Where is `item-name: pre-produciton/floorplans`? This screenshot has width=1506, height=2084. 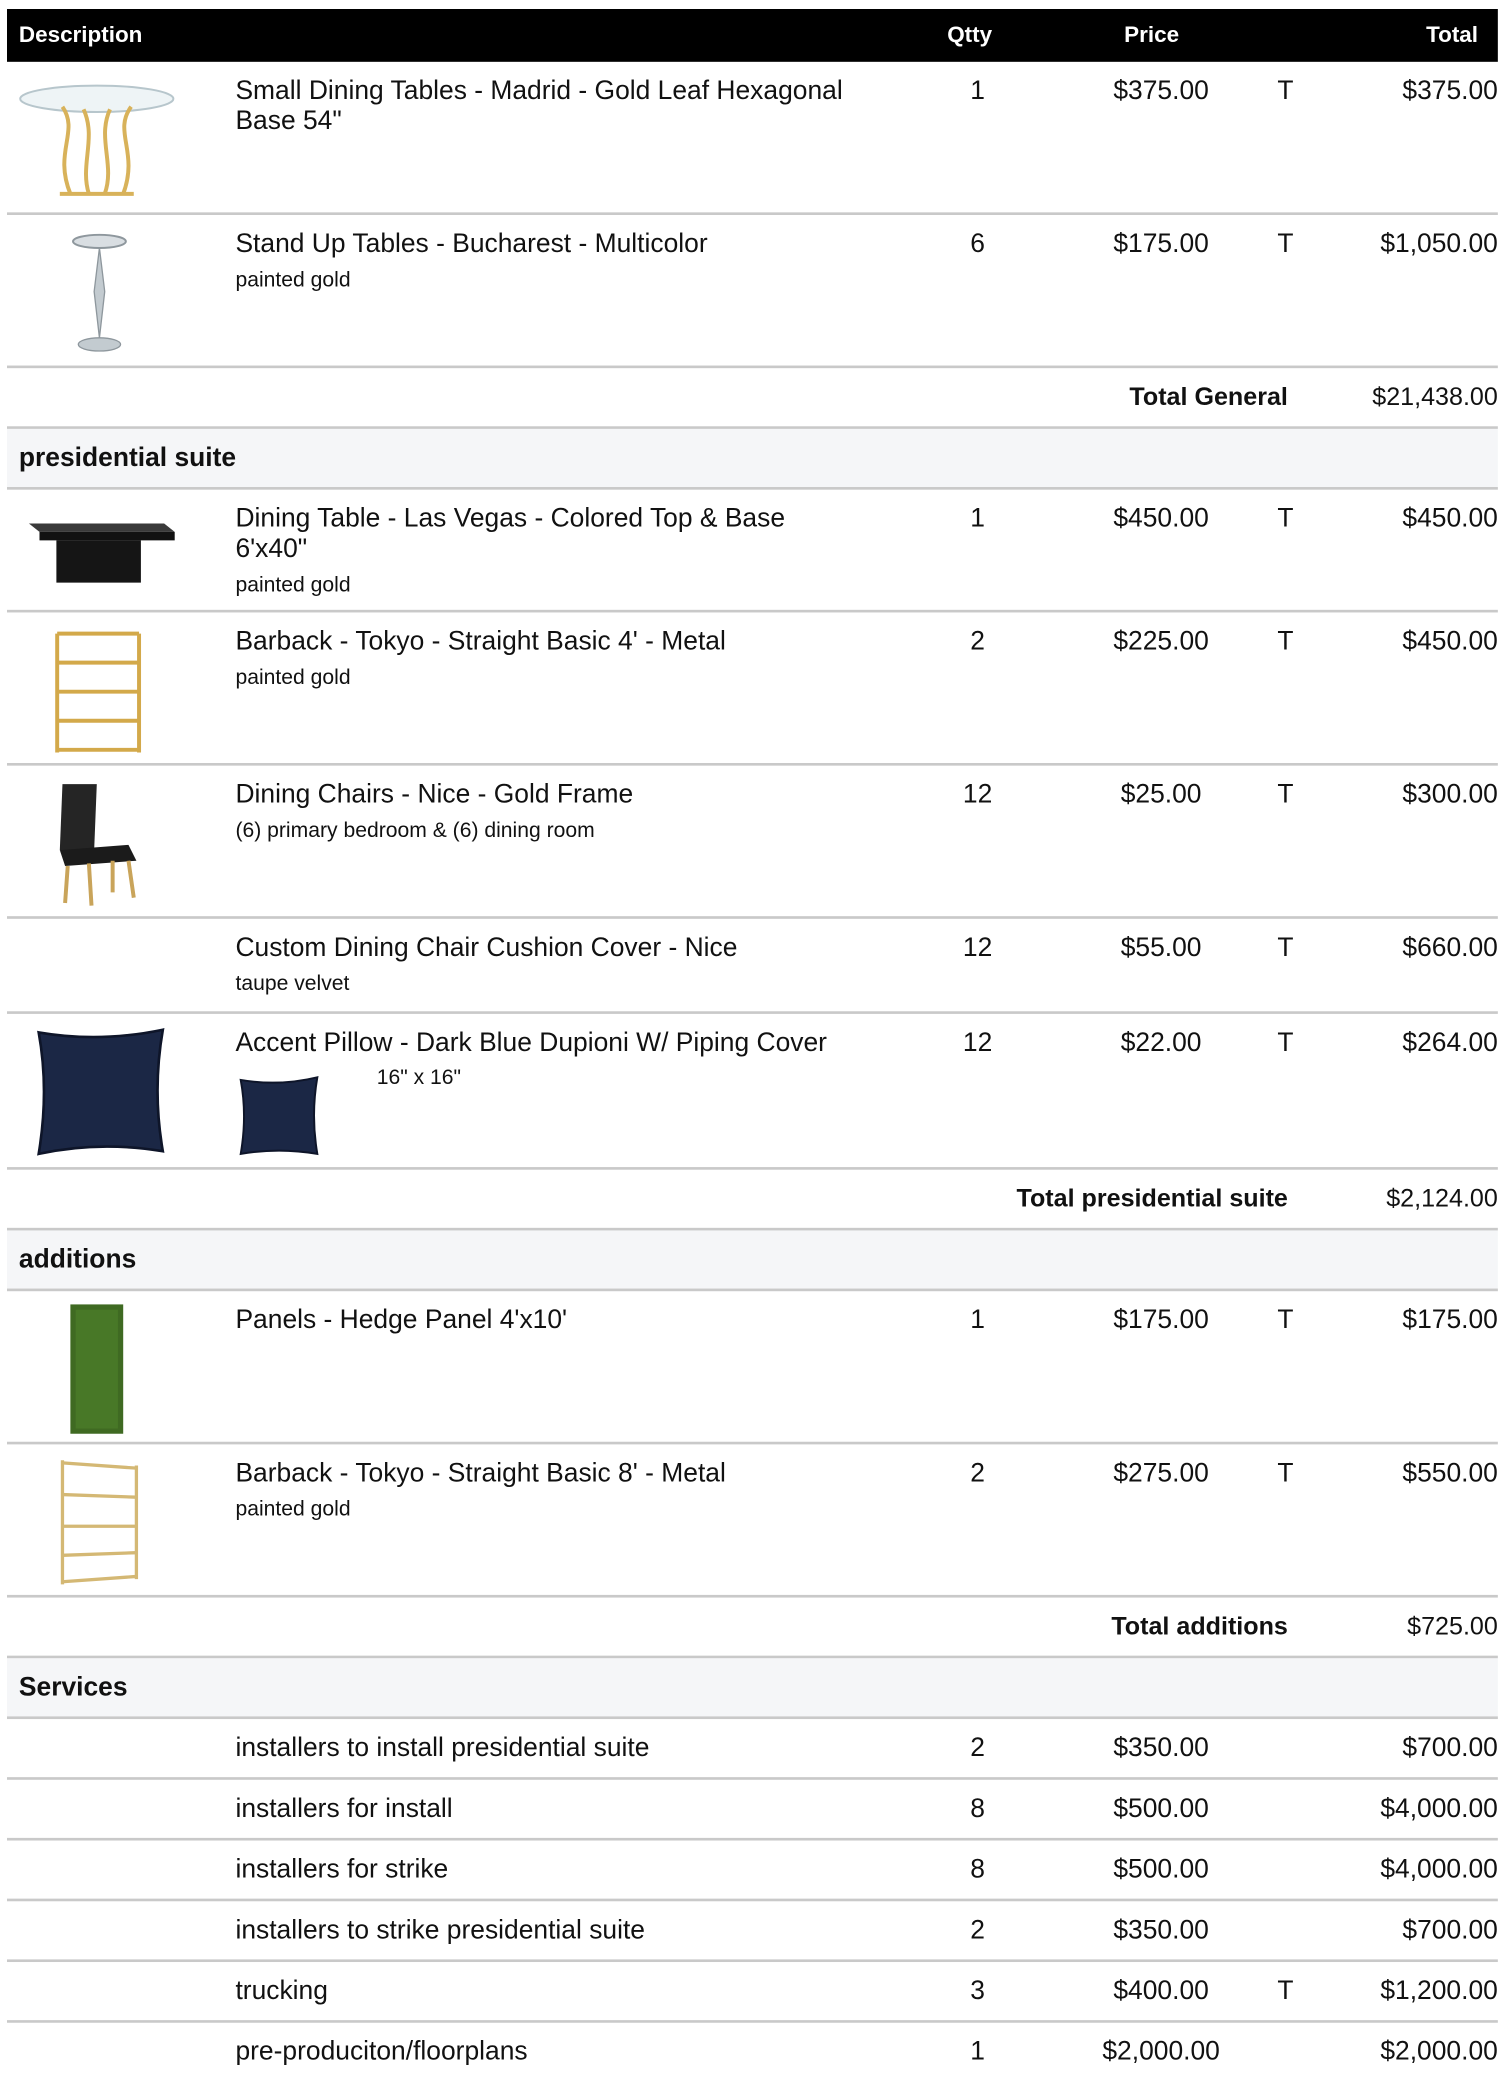
item-name: pre-produciton/floorplans is located at coordinates (381, 2052).